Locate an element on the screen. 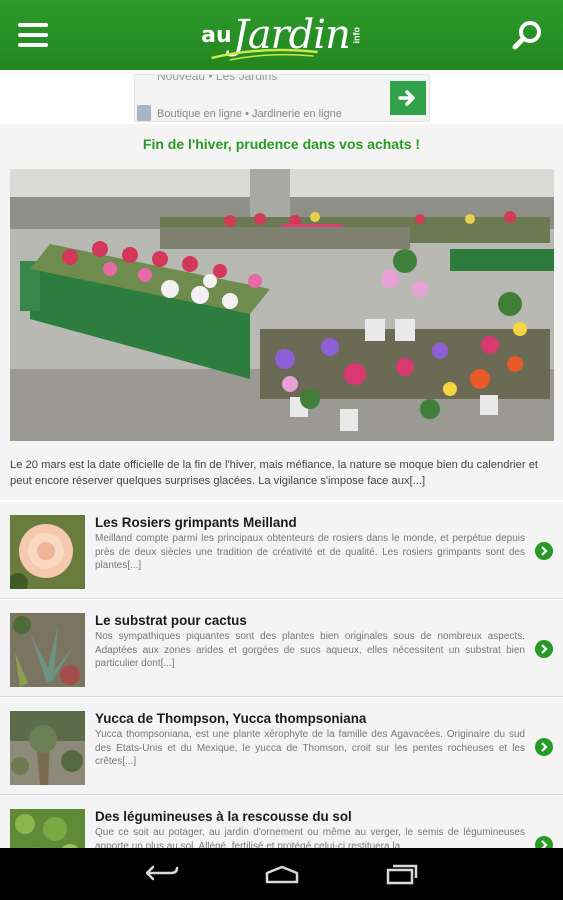  ad-arrow-button is located at coordinates (408, 98).